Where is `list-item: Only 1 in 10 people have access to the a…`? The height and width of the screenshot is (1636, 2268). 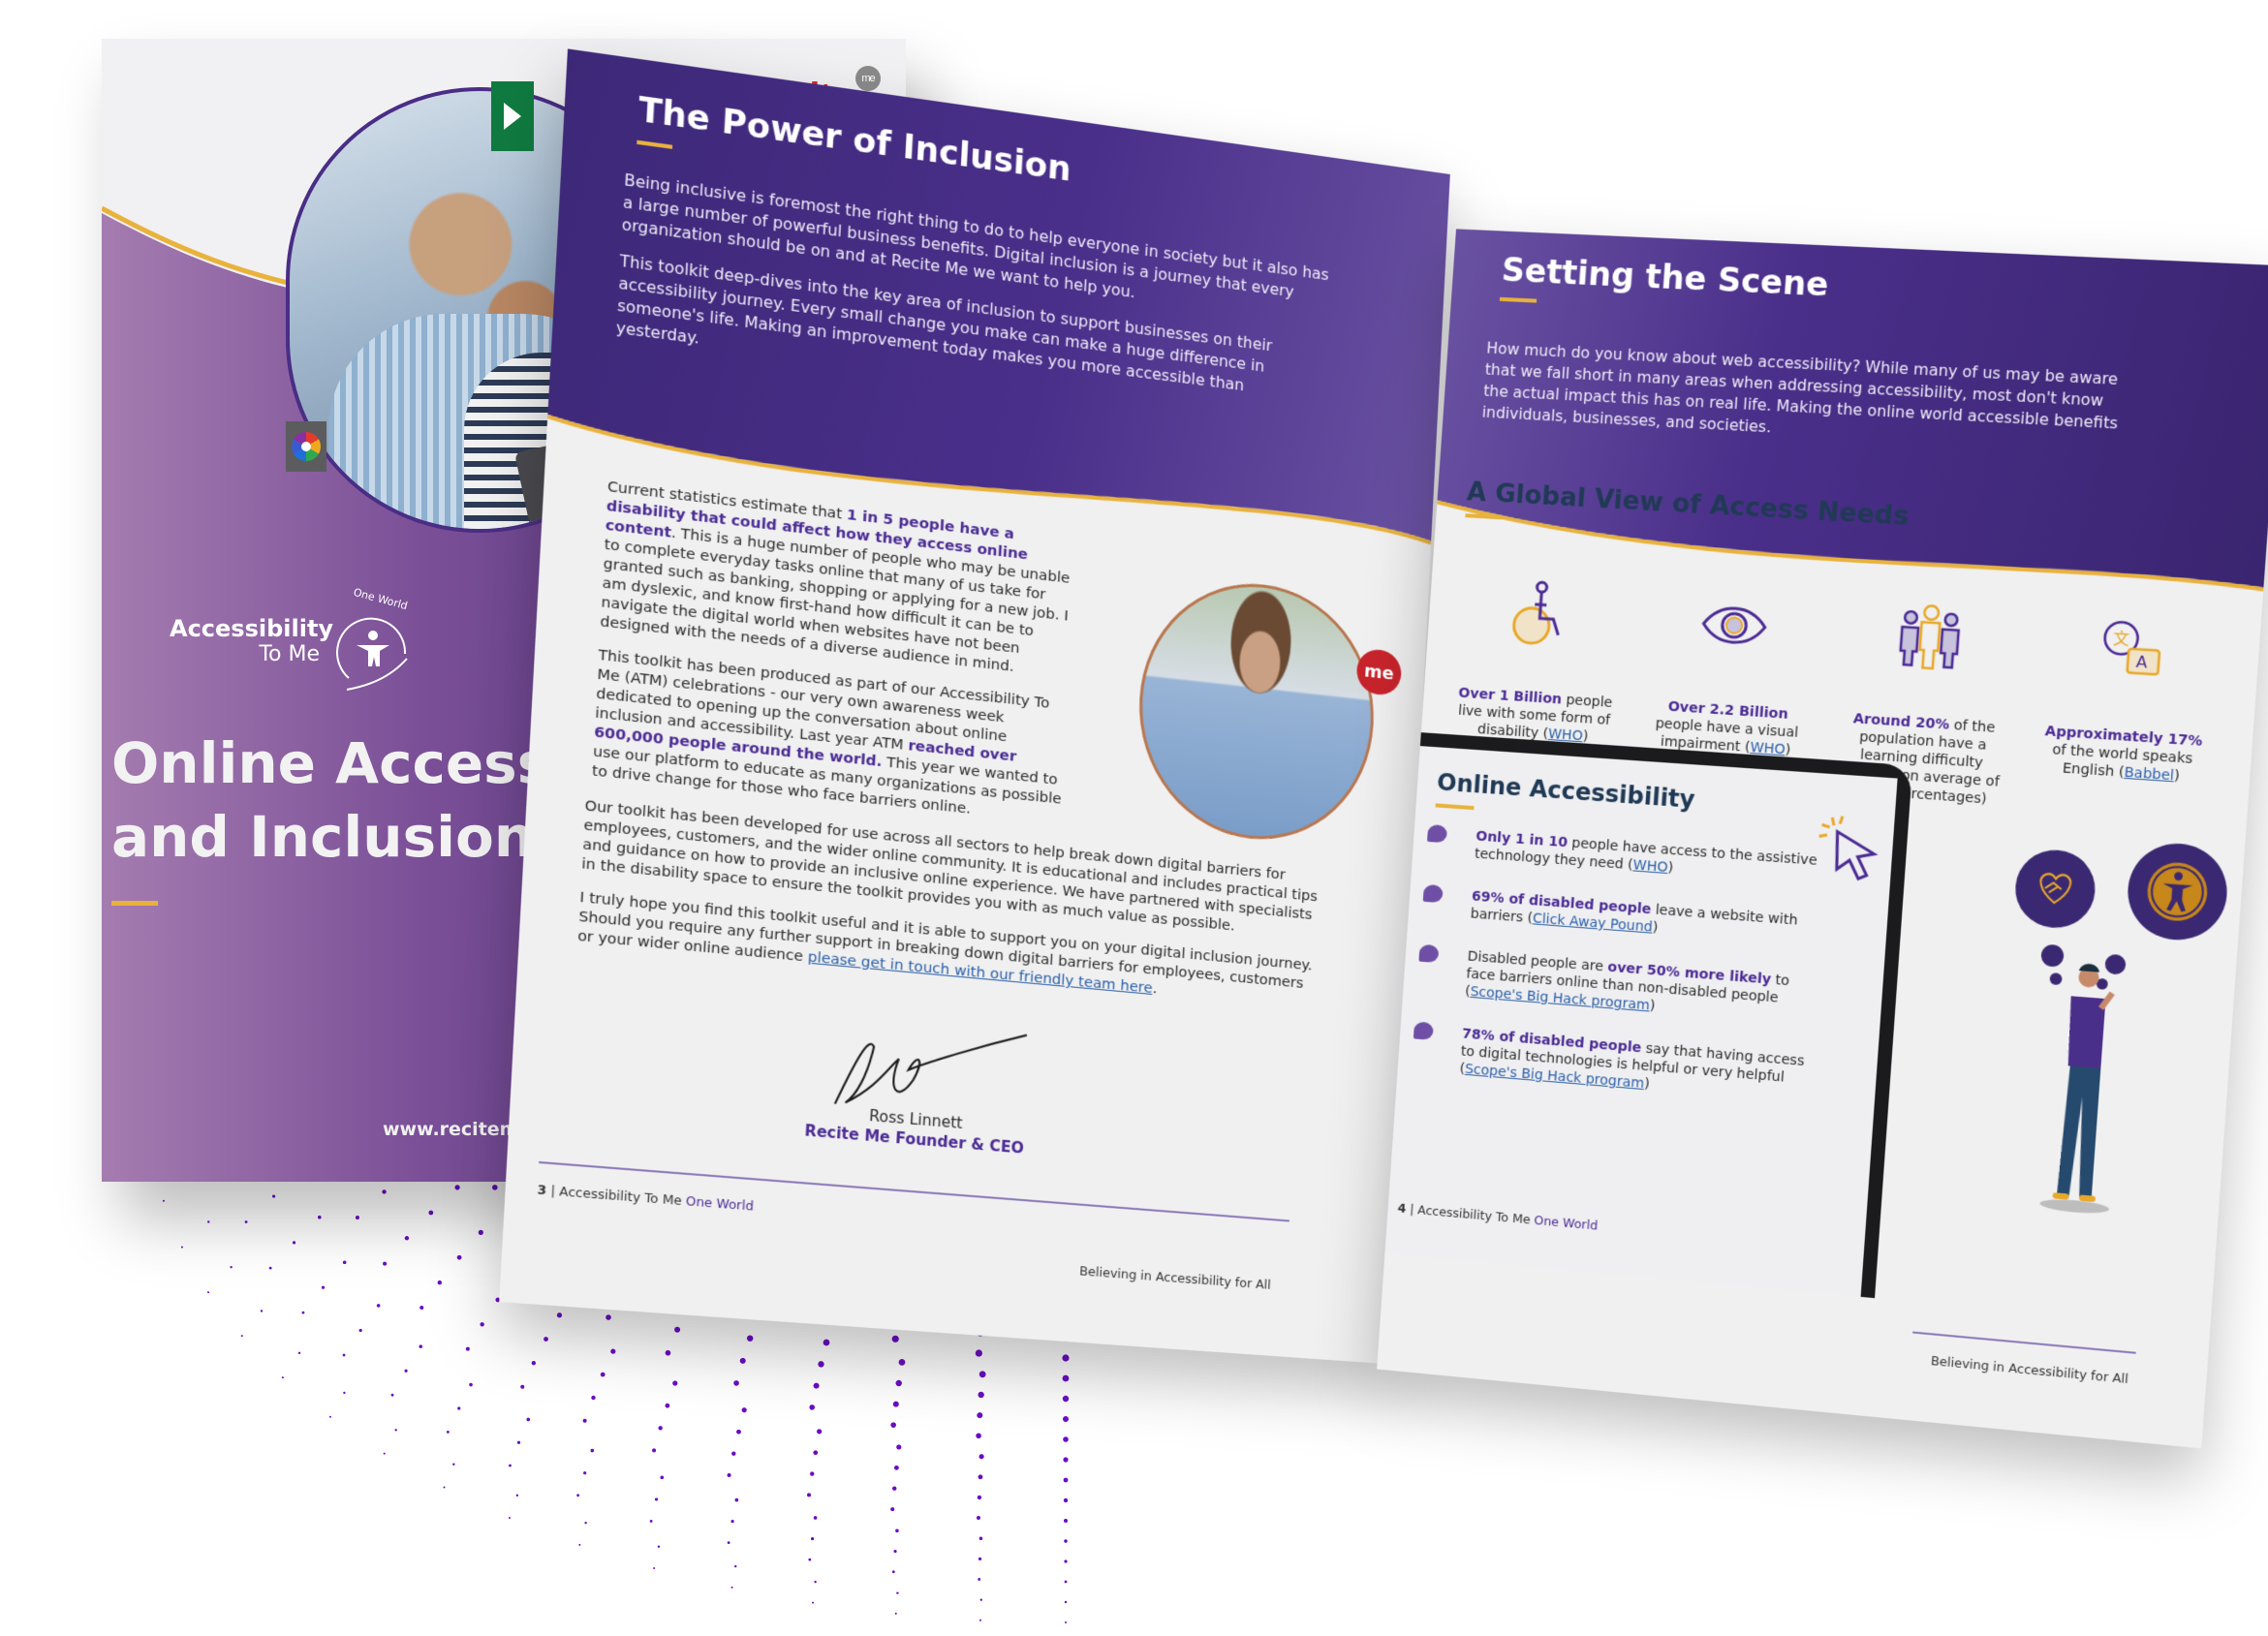
list-item: Only 1 in 10 people have access to the a… is located at coordinates (1623, 855).